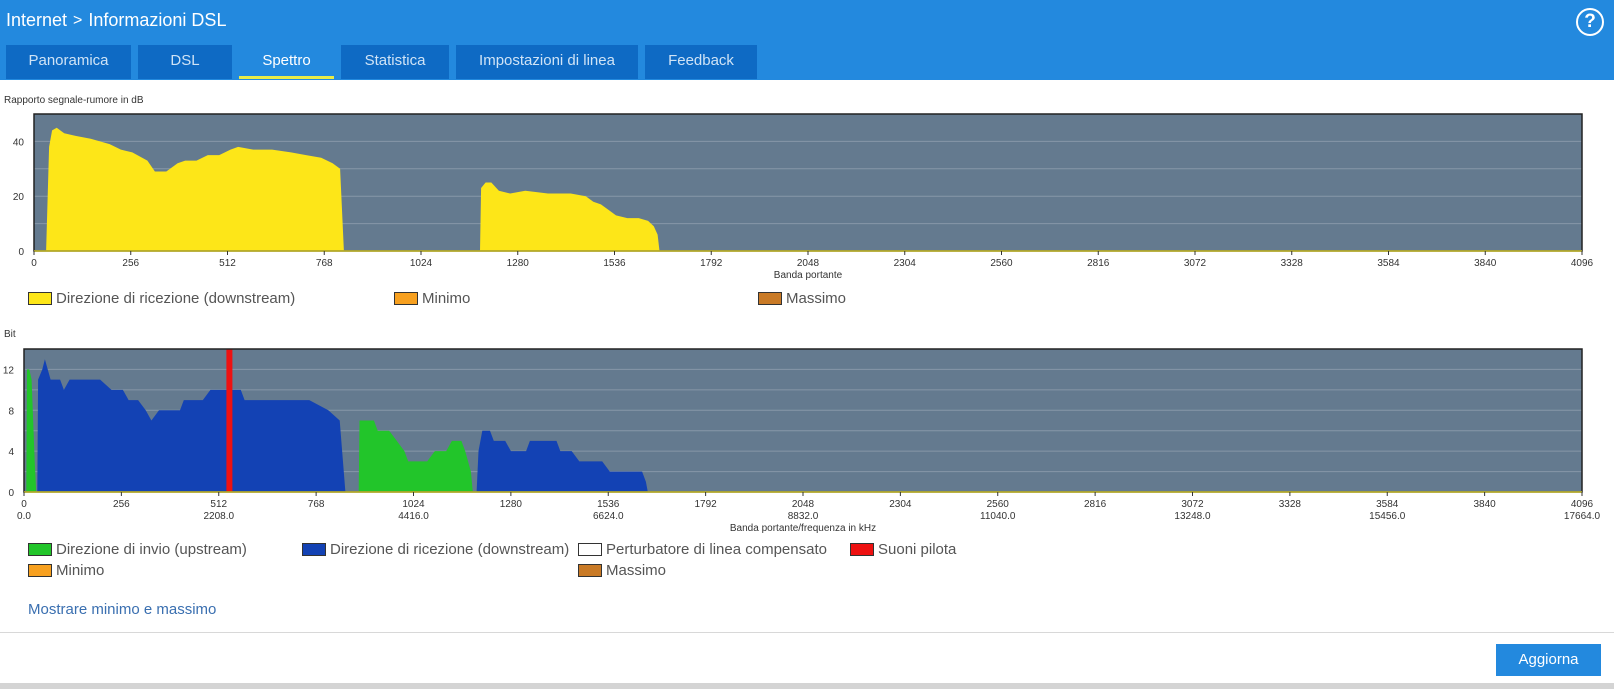 The image size is (1614, 689). Describe the element at coordinates (157, 20) in the screenshot. I see `breadcrumb-current: Informazioni DSL` at that location.